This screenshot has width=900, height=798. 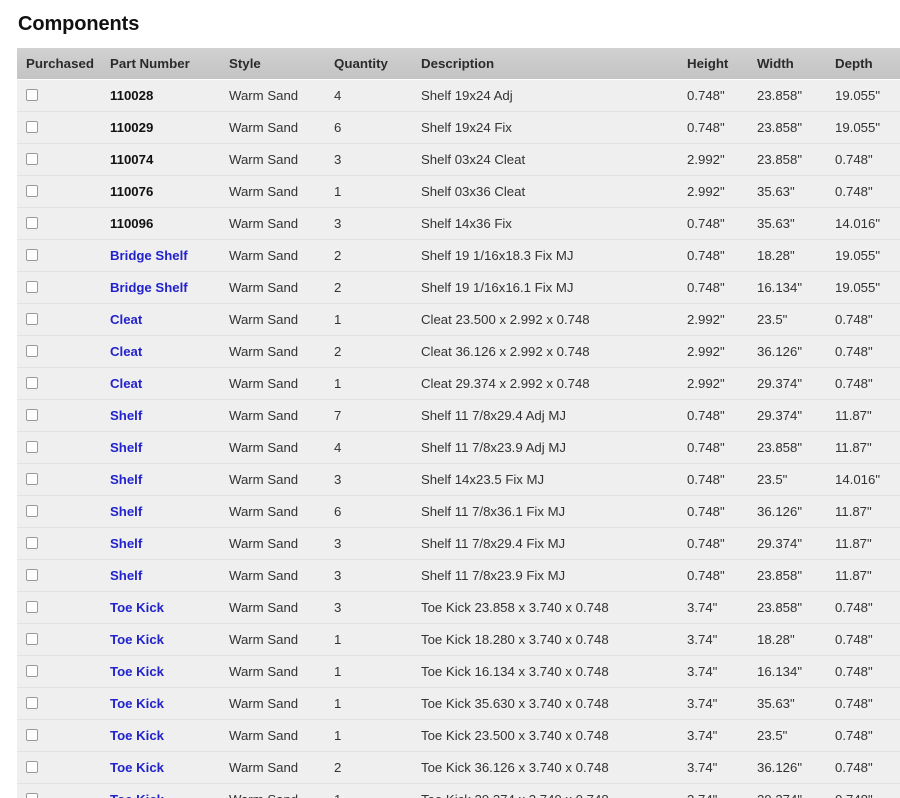 What do you see at coordinates (132, 159) in the screenshot?
I see `part-number-text: 110074` at bounding box center [132, 159].